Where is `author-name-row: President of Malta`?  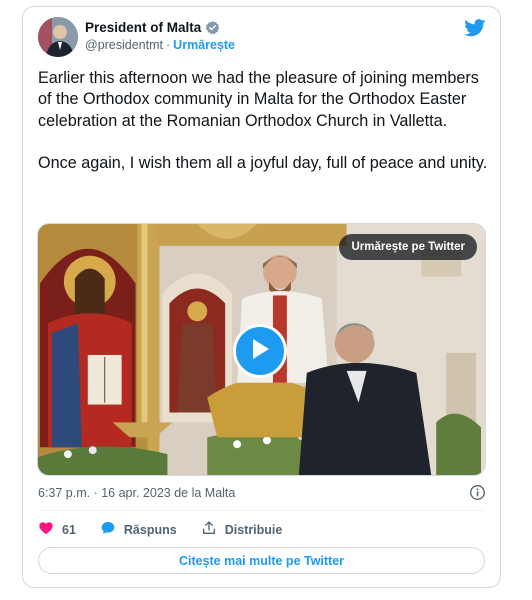
author-name-row: President of Malta is located at coordinates (152, 27).